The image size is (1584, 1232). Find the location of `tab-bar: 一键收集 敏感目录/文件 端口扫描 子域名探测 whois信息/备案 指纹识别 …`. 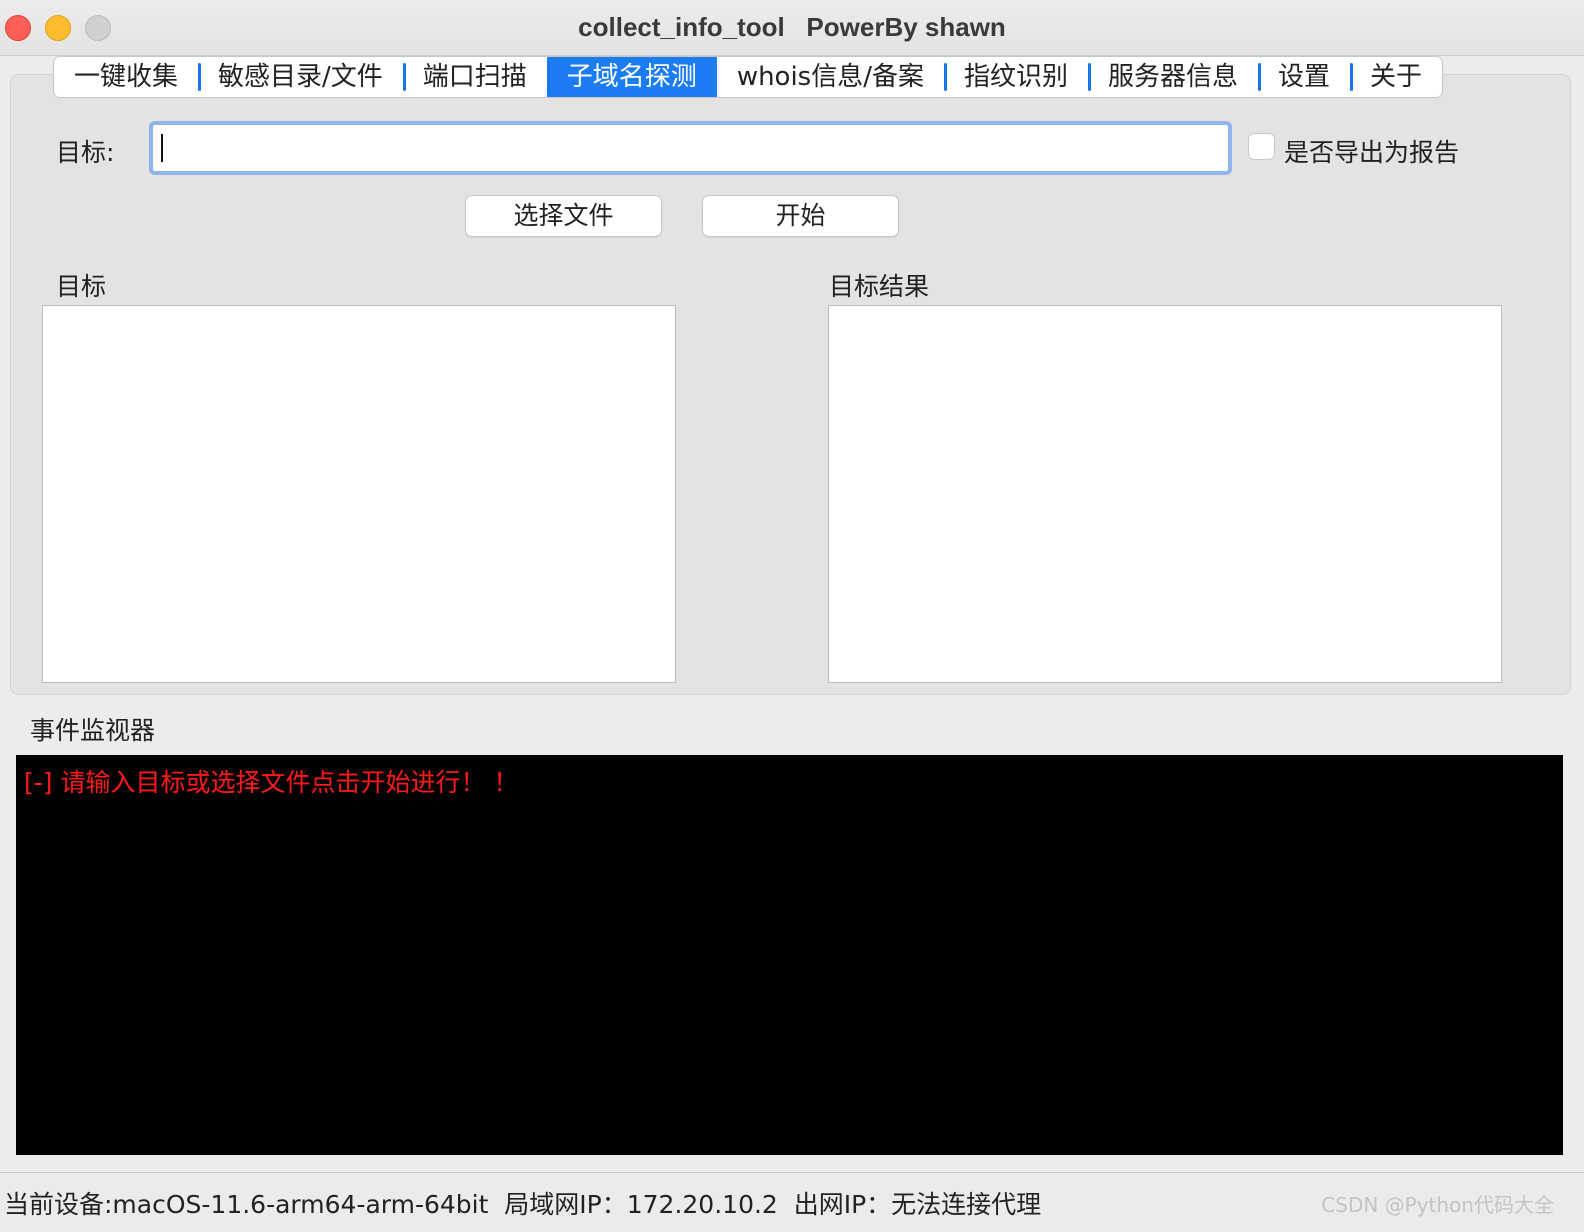

tab-bar: 一键收集 敏感目录/文件 端口扫描 子域名探测 whois信息/备案 指纹识别 … is located at coordinates (748, 77).